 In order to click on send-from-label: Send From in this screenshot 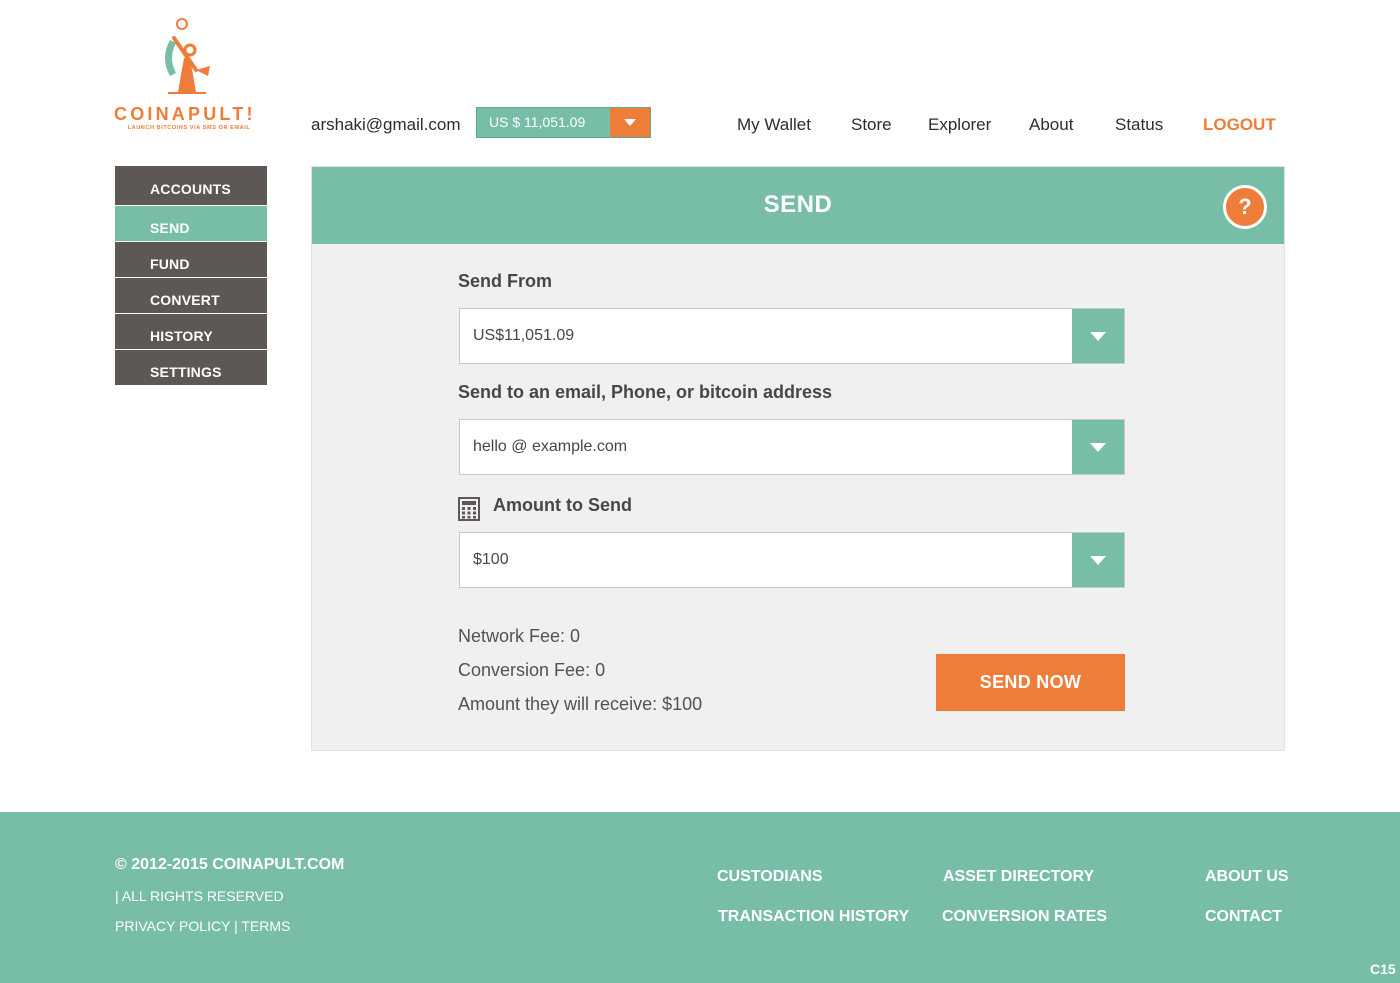, I will do `click(505, 281)`.